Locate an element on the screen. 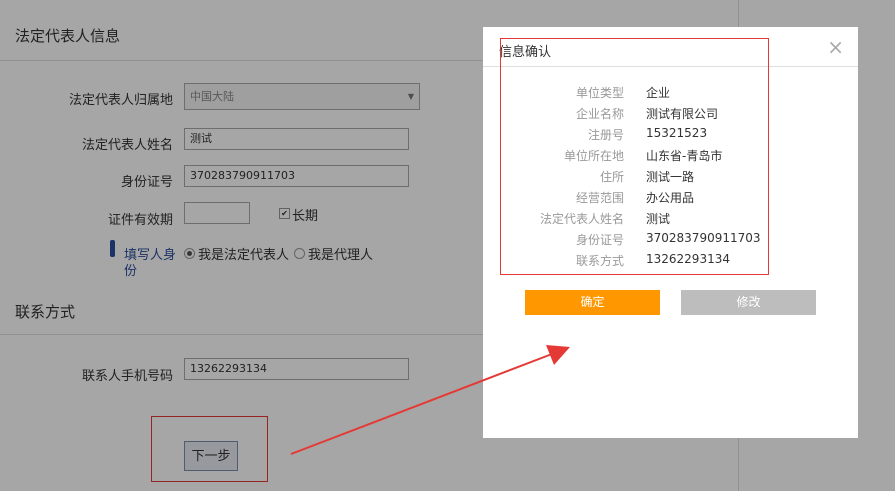  edit-button: 修改 is located at coordinates (748, 302).